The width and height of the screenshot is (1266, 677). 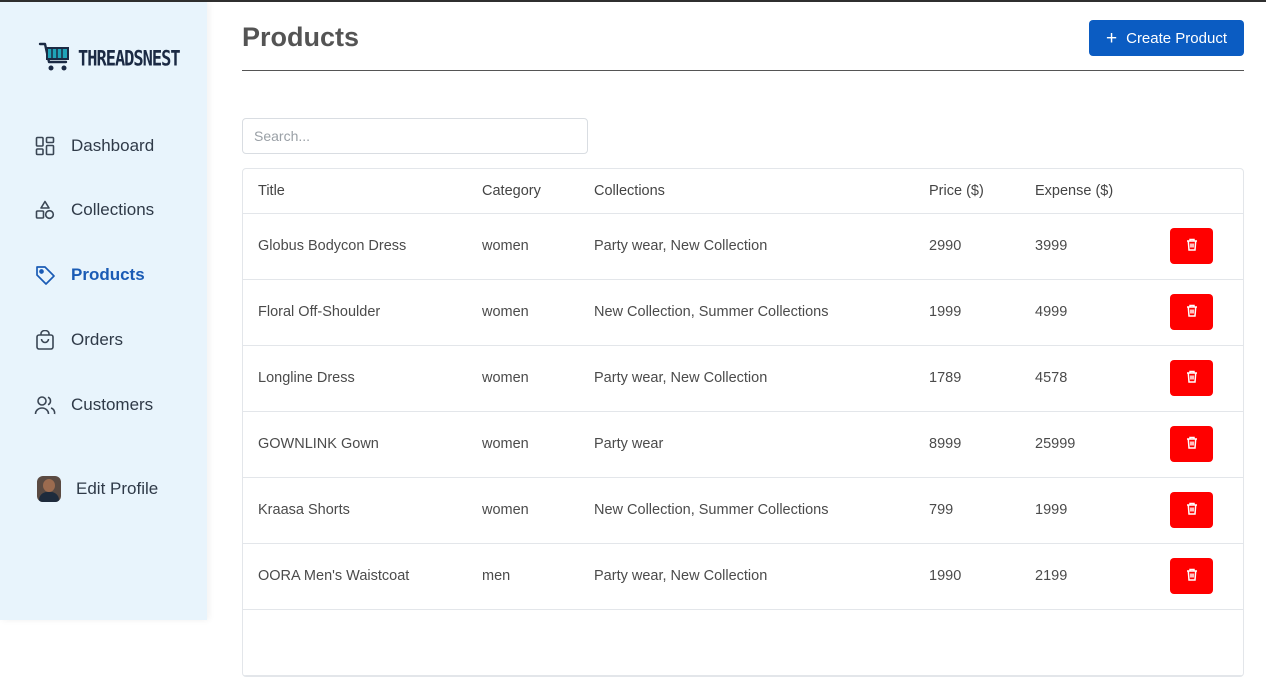 I want to click on sidebar-item-orders: Orders, so click(x=78, y=340).